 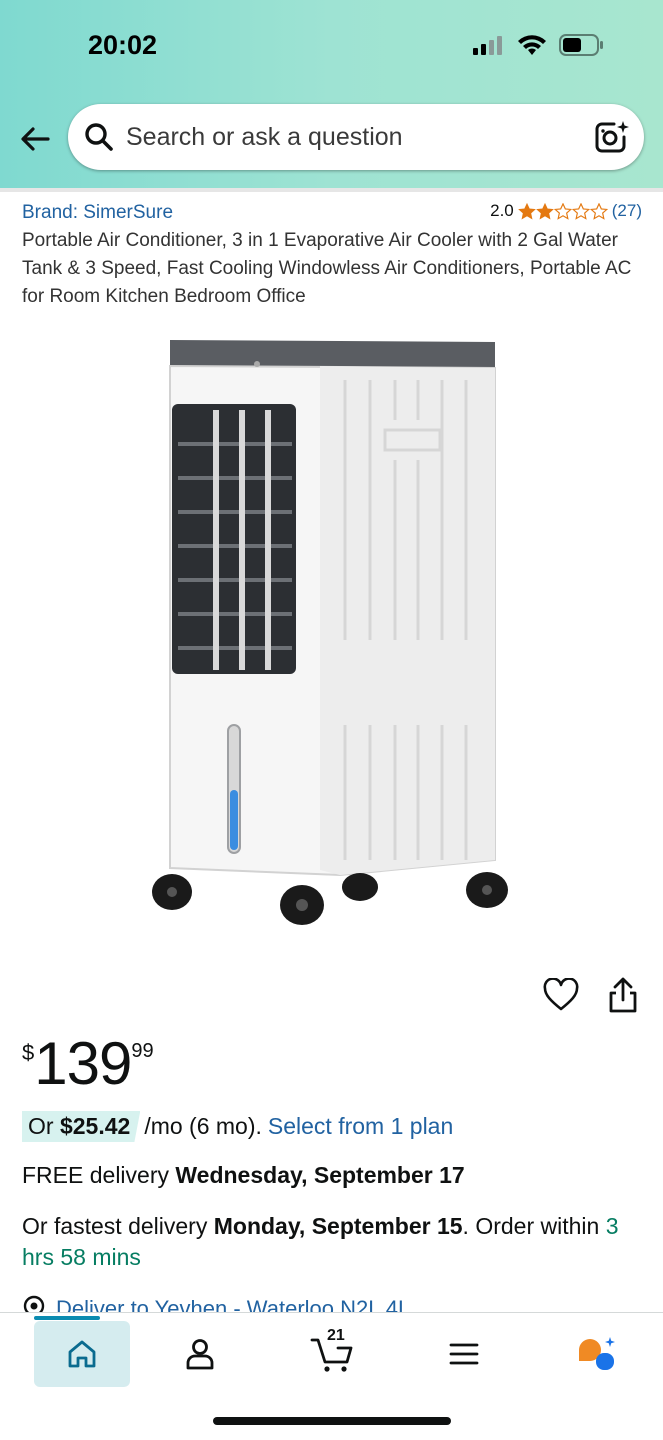 What do you see at coordinates (83, 1063) in the screenshot?
I see `price-whole: 139` at bounding box center [83, 1063].